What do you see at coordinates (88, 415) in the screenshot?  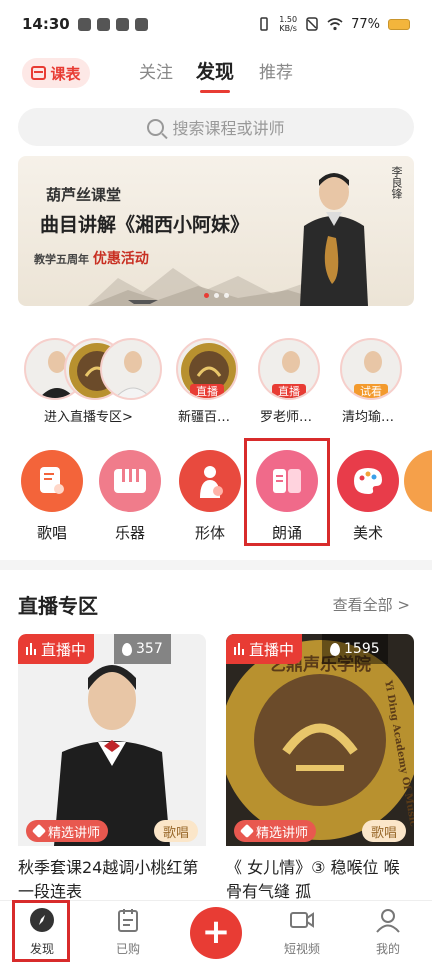 I see `enter-live-zone-link: 进入直播专区>` at bounding box center [88, 415].